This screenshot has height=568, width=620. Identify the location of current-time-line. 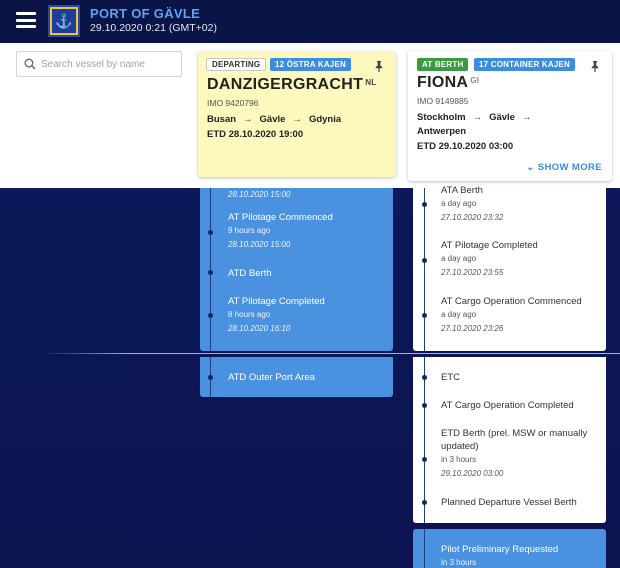
(330, 353).